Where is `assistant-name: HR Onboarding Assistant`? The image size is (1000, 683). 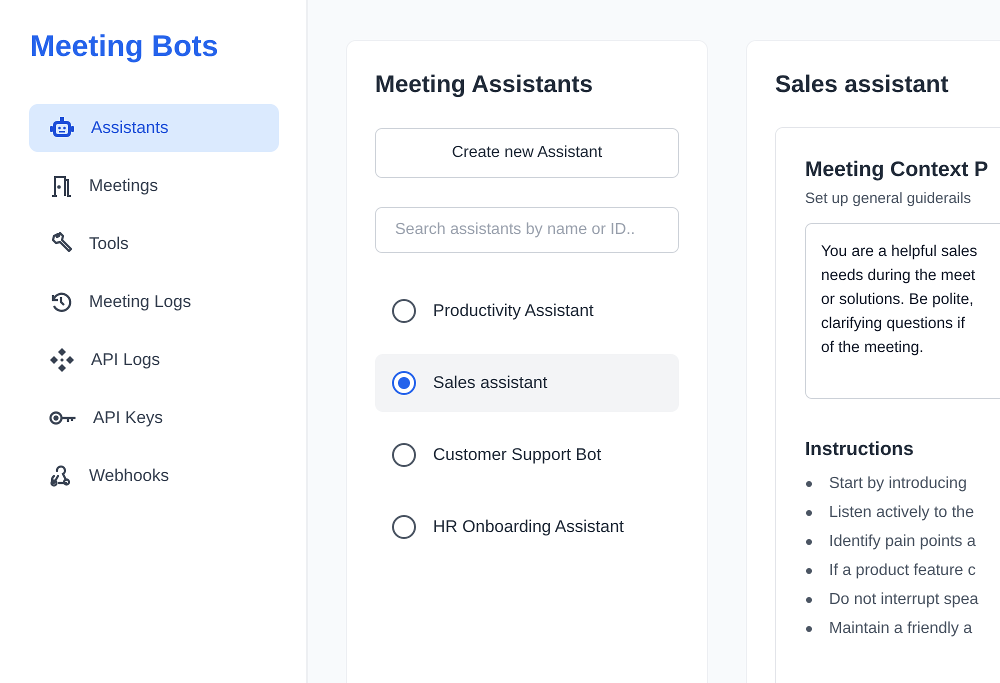
assistant-name: HR Onboarding Assistant is located at coordinates (528, 527).